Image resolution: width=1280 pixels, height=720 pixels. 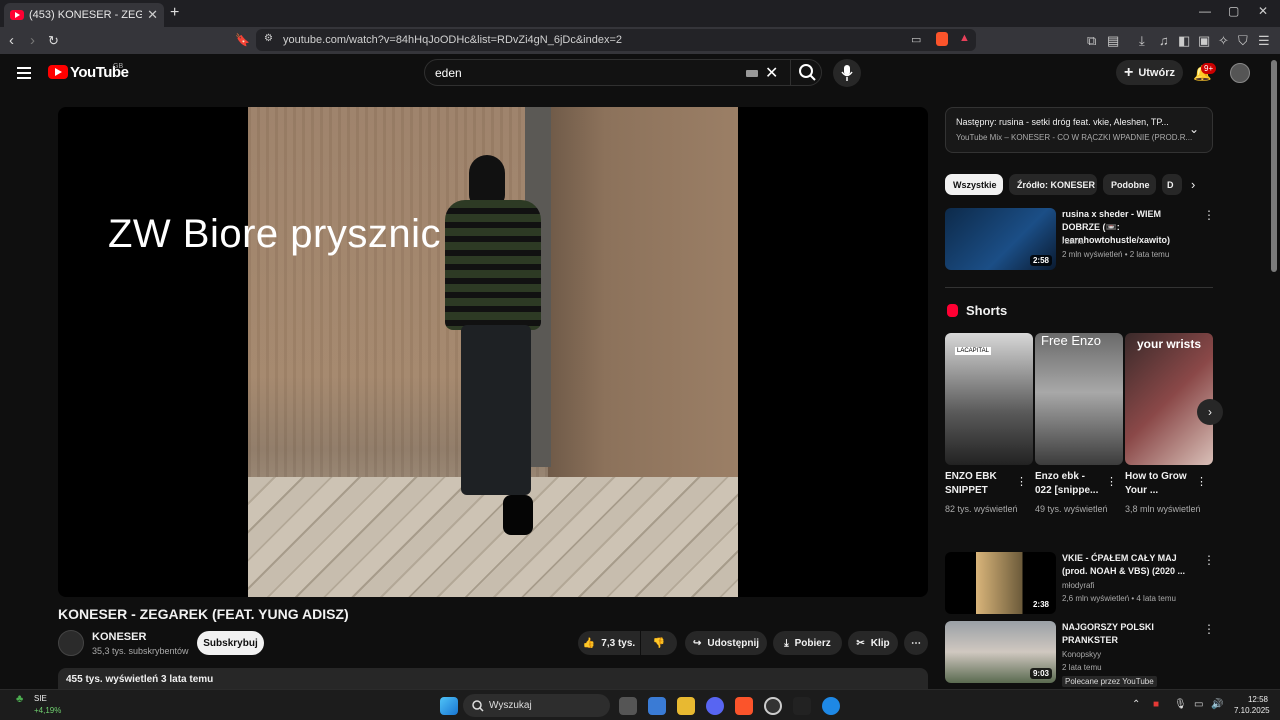 What do you see at coordinates (916, 643) in the screenshot?
I see `more-actions-button: ⋯` at bounding box center [916, 643].